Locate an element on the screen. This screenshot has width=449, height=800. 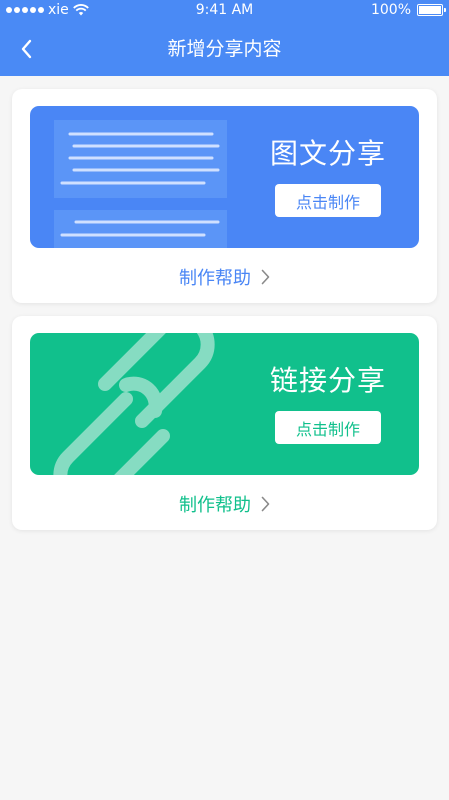
image-text-make-button: 点击制作 is located at coordinates (328, 200).